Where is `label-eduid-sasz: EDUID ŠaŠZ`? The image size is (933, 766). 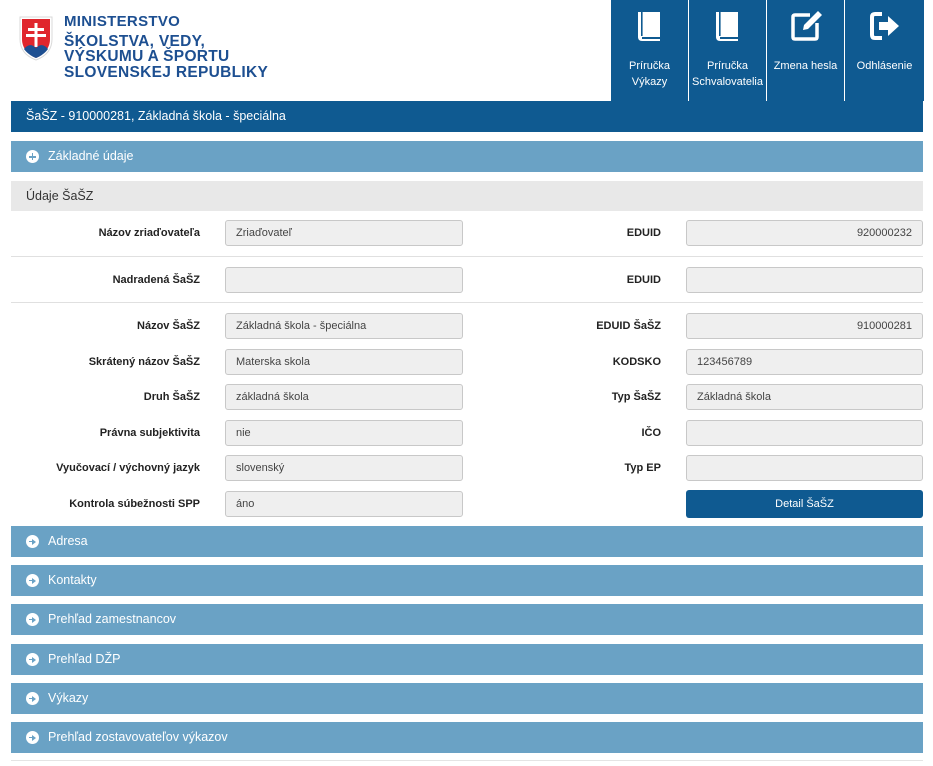
label-eduid-sasz: EDUID ŠaŠZ is located at coordinates (628, 326).